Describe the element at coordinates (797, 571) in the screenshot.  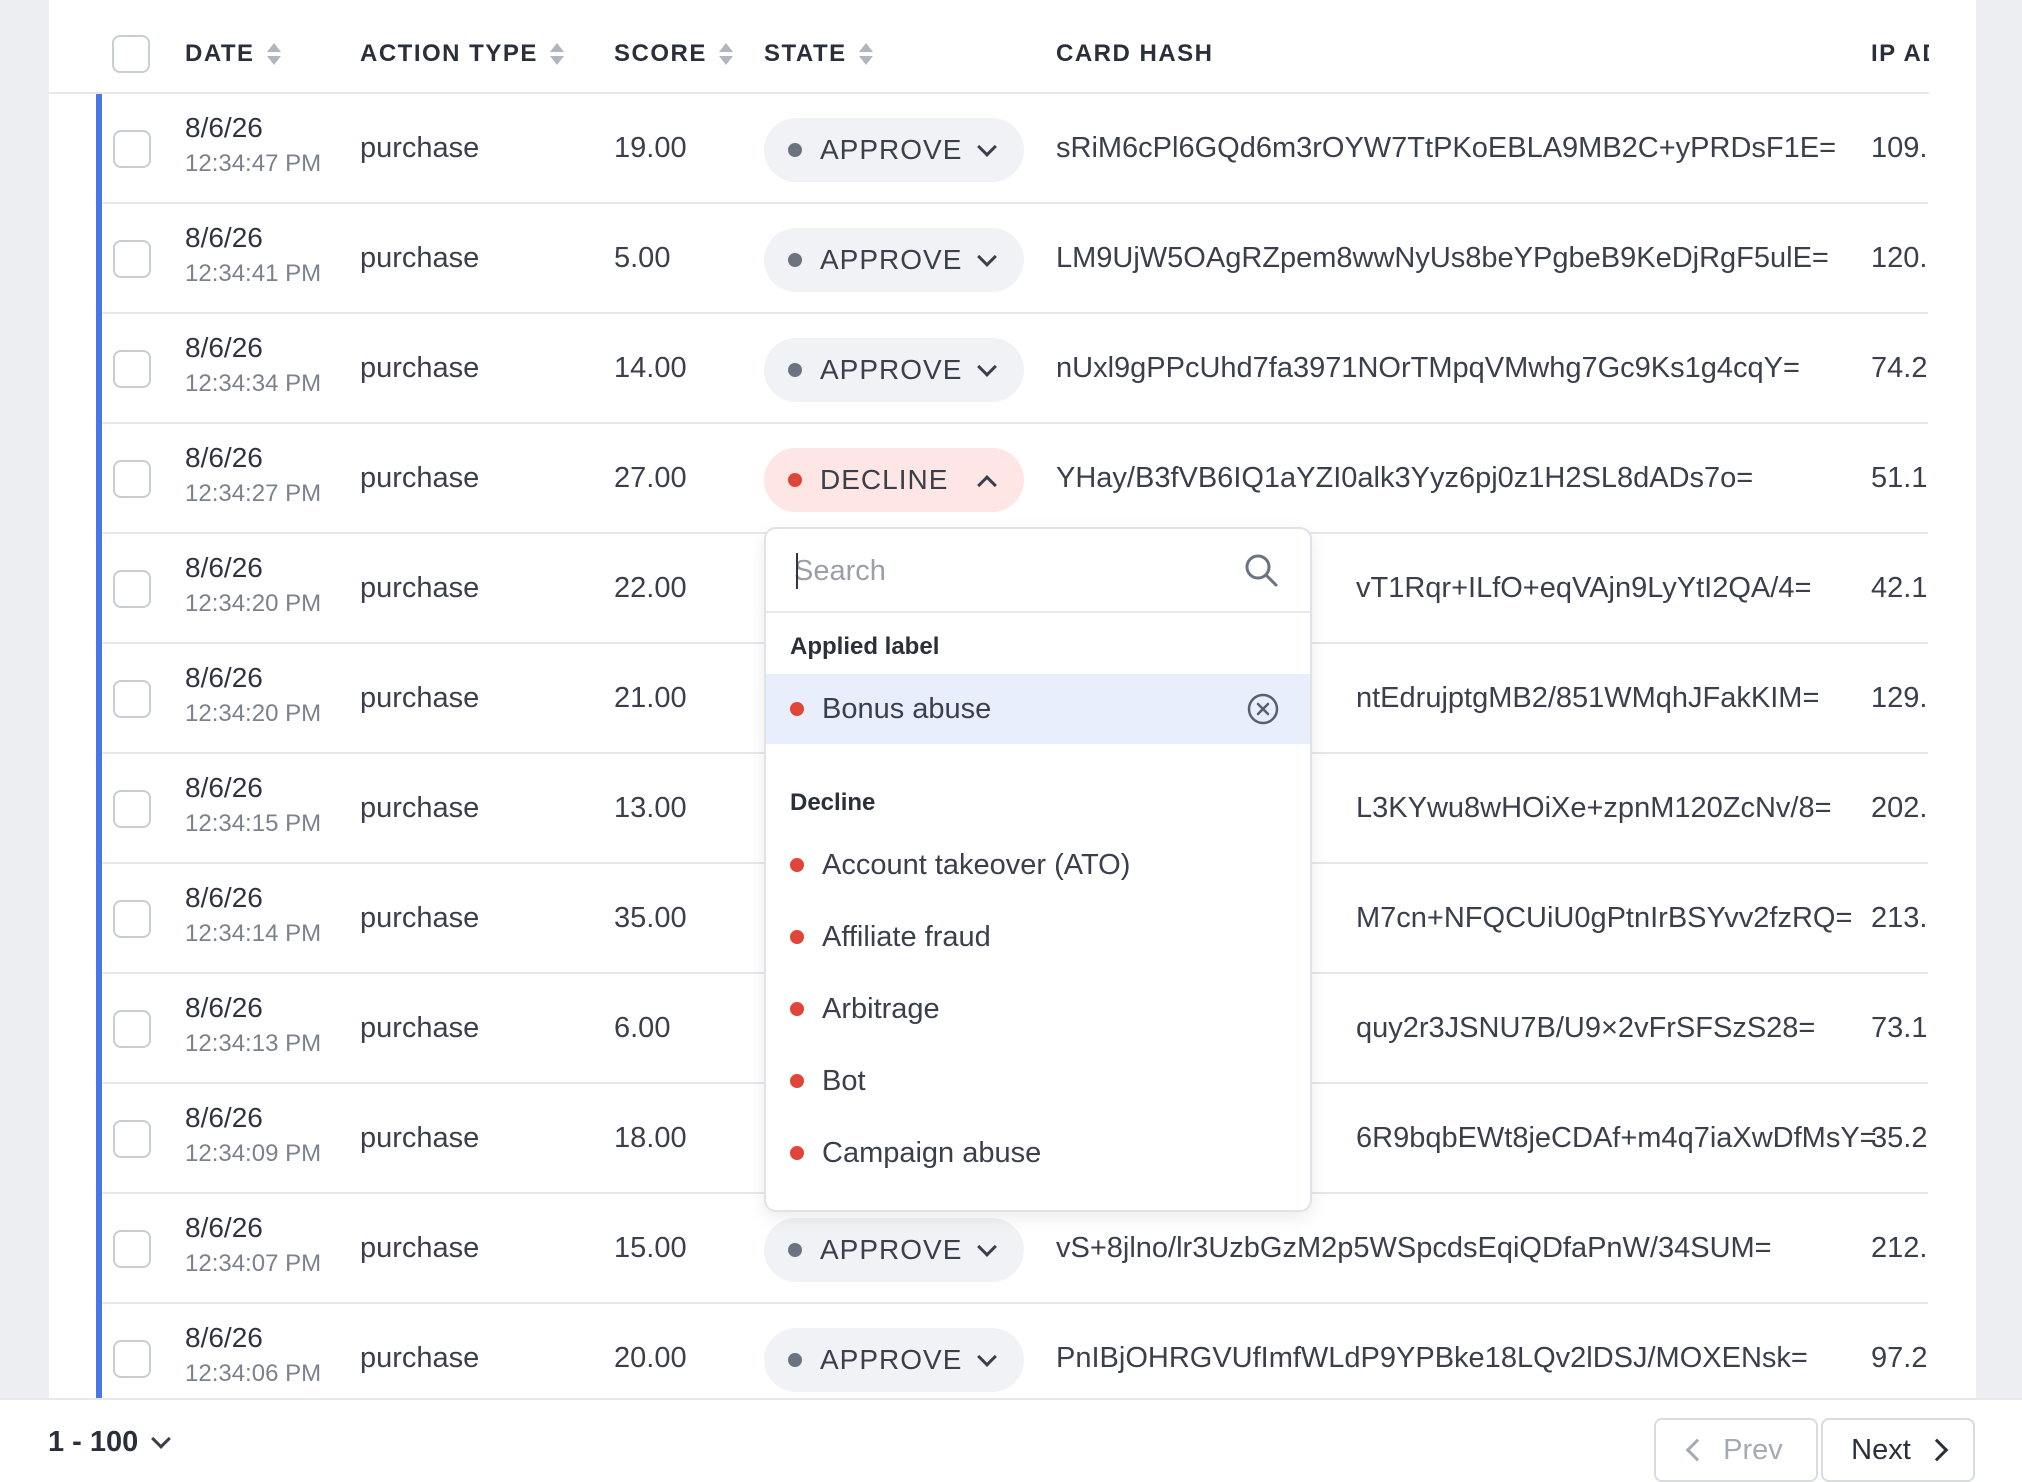
I see `text-caret` at that location.